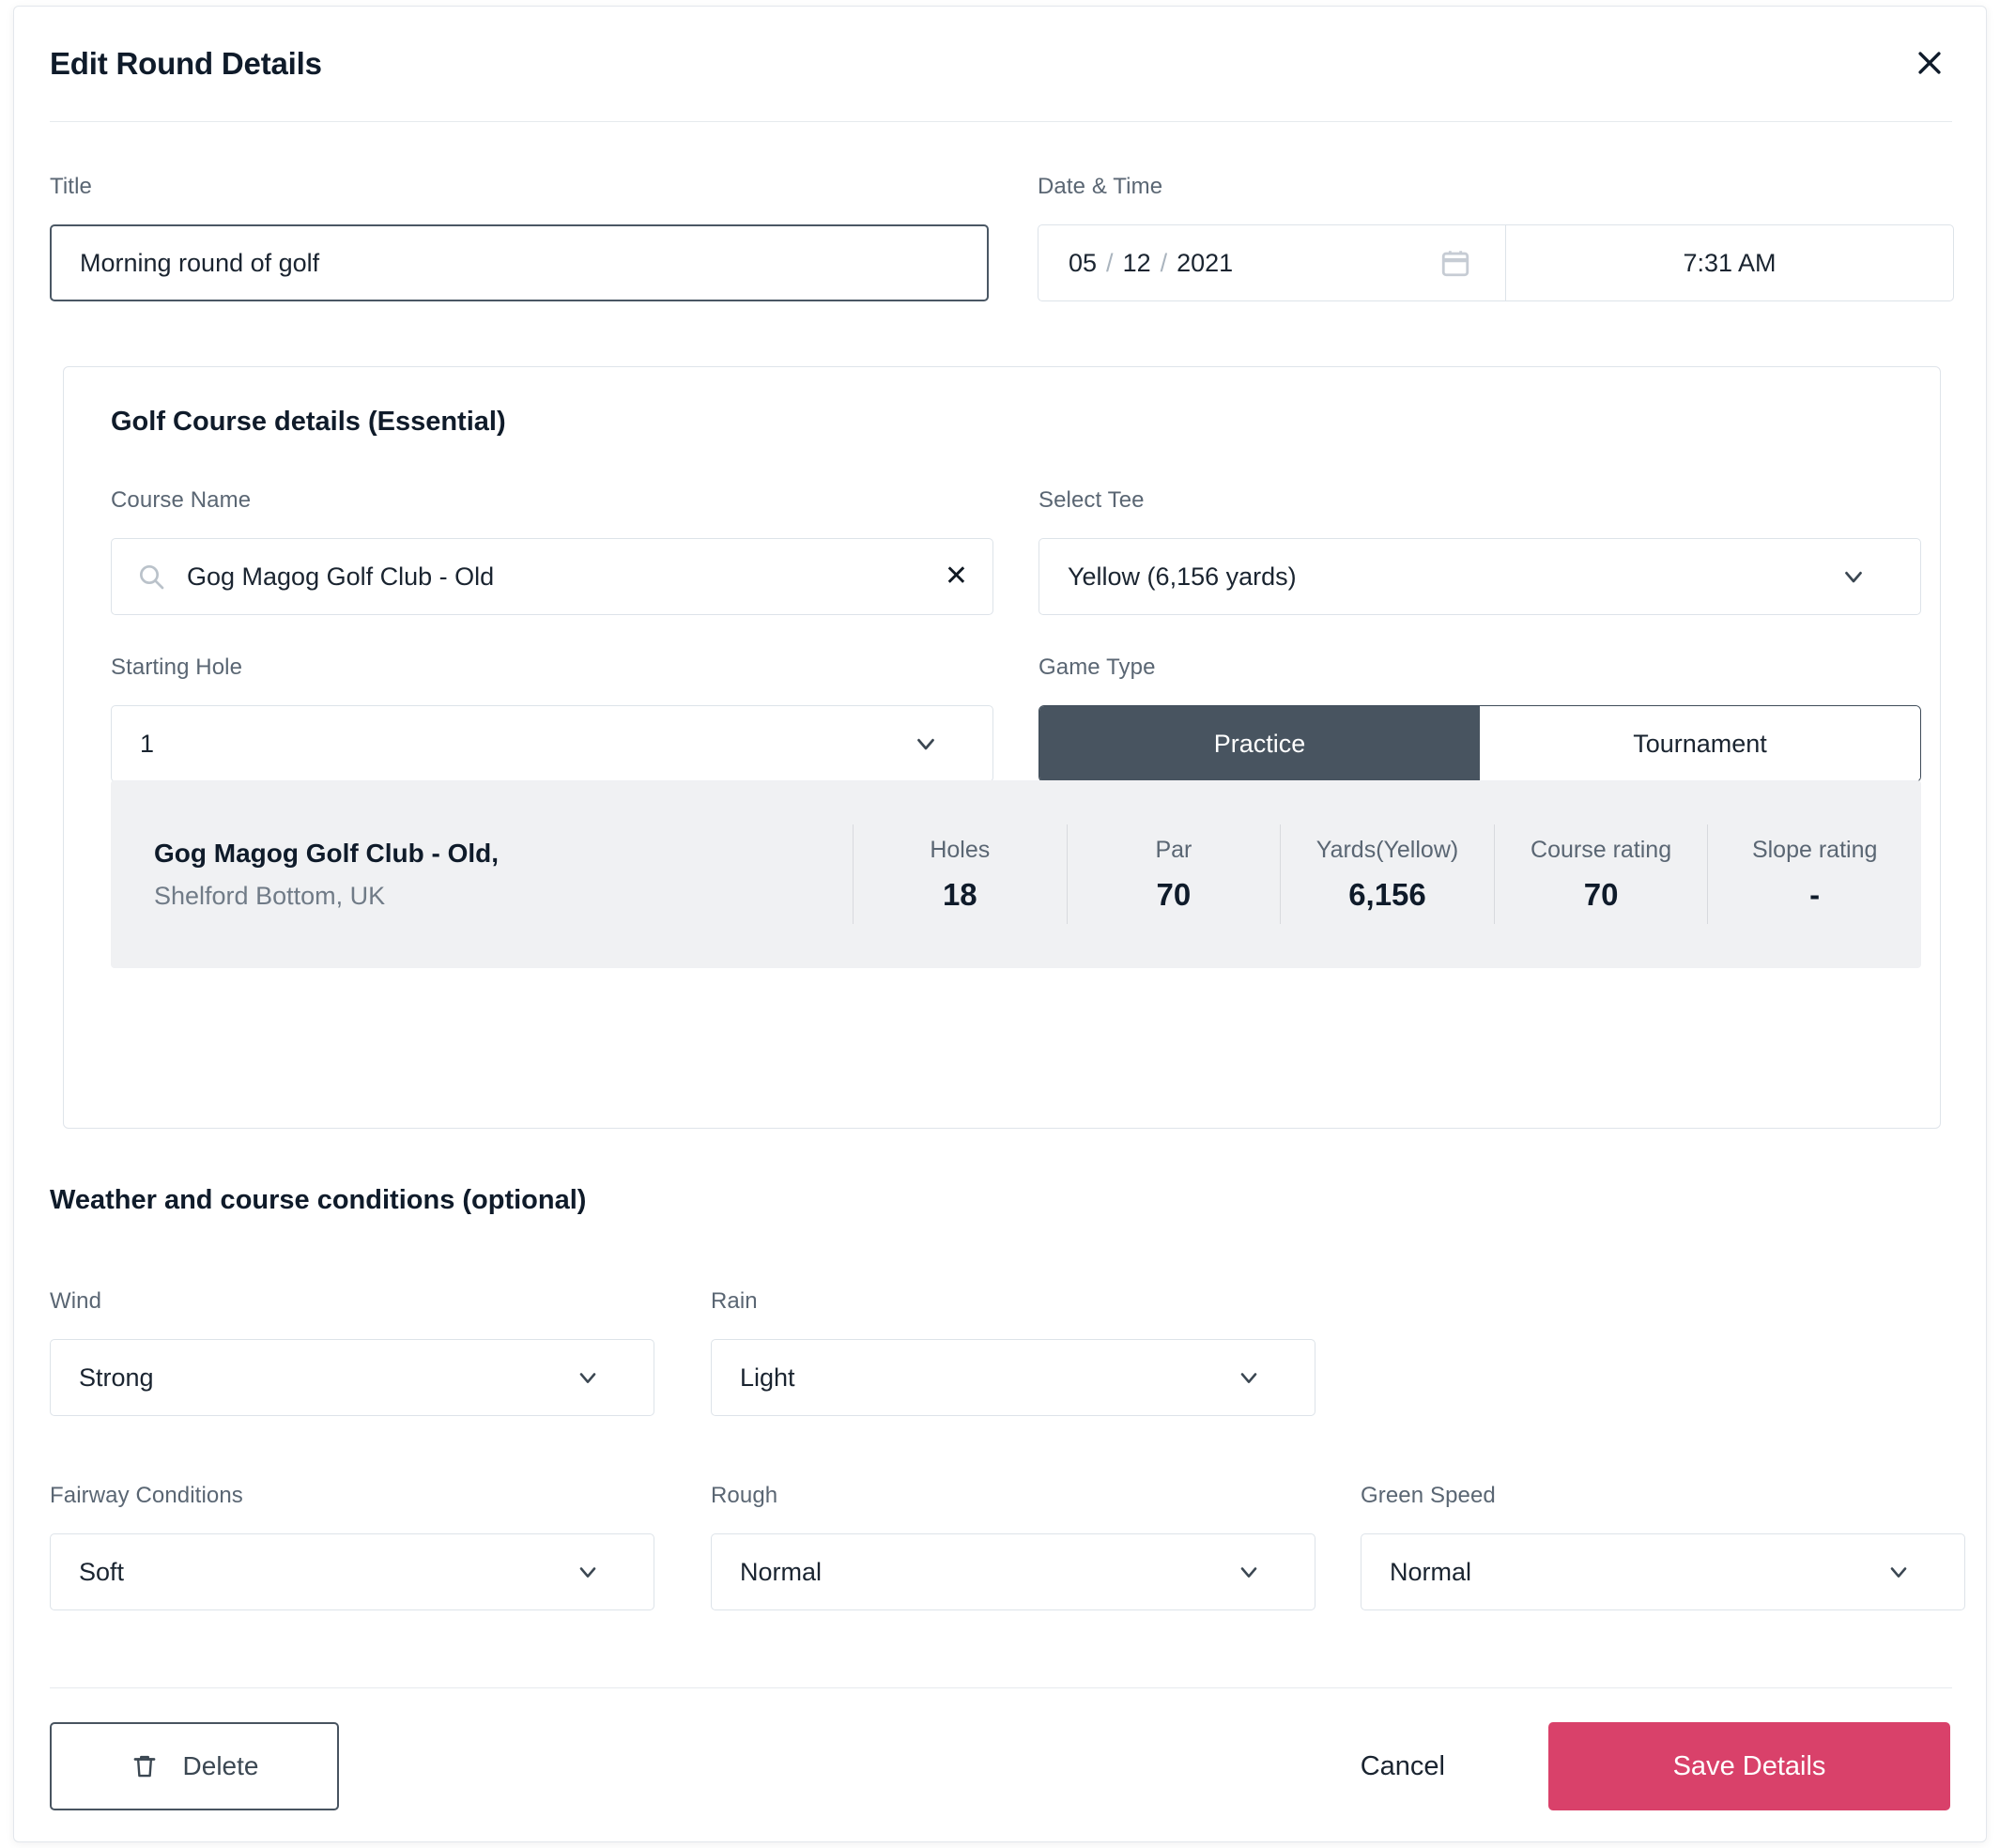 The image size is (2000, 1848). I want to click on date-year: 2021, so click(1205, 263).